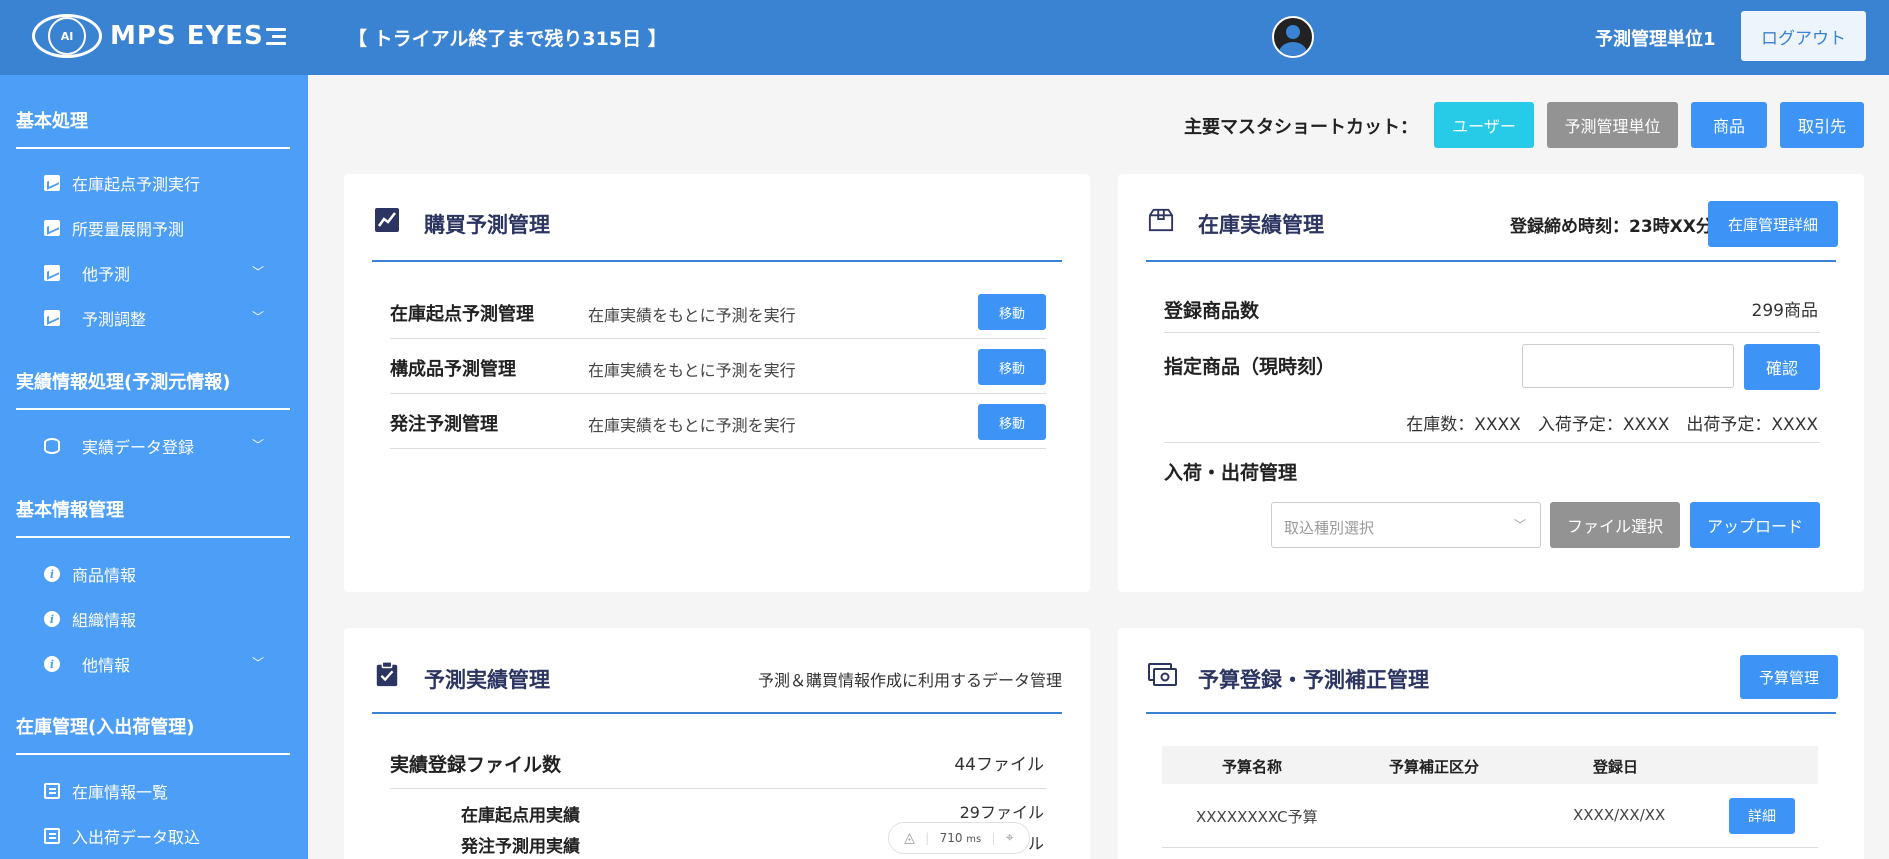  Describe the element at coordinates (1762, 816) in the screenshot. I see `detail-button: 詳細` at that location.